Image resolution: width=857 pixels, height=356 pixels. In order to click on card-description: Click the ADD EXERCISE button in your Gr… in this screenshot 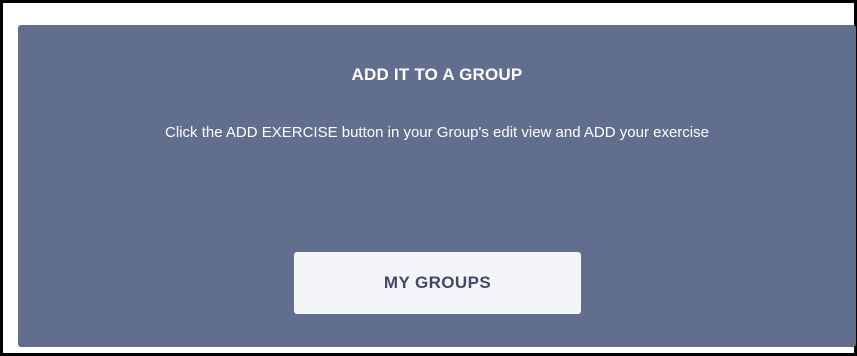, I will do `click(437, 132)`.